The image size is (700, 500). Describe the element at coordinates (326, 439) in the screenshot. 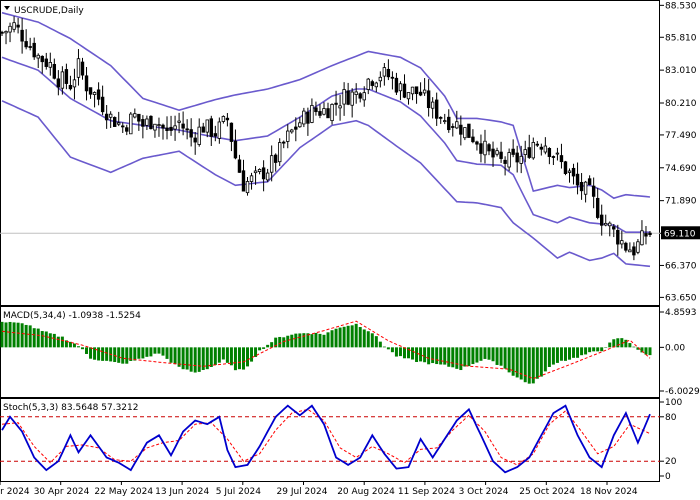

I see `stoch-main-line` at that location.